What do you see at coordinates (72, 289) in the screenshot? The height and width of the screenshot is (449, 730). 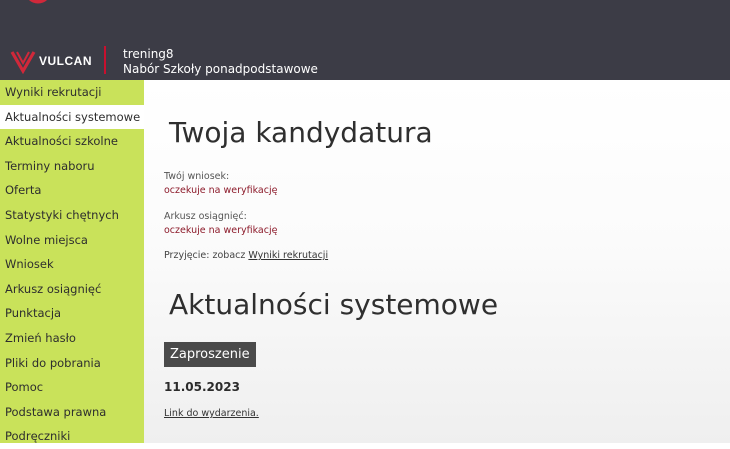 I see `sidebar-item-arkusz-osiagniec: Arkusz osiągnięć` at bounding box center [72, 289].